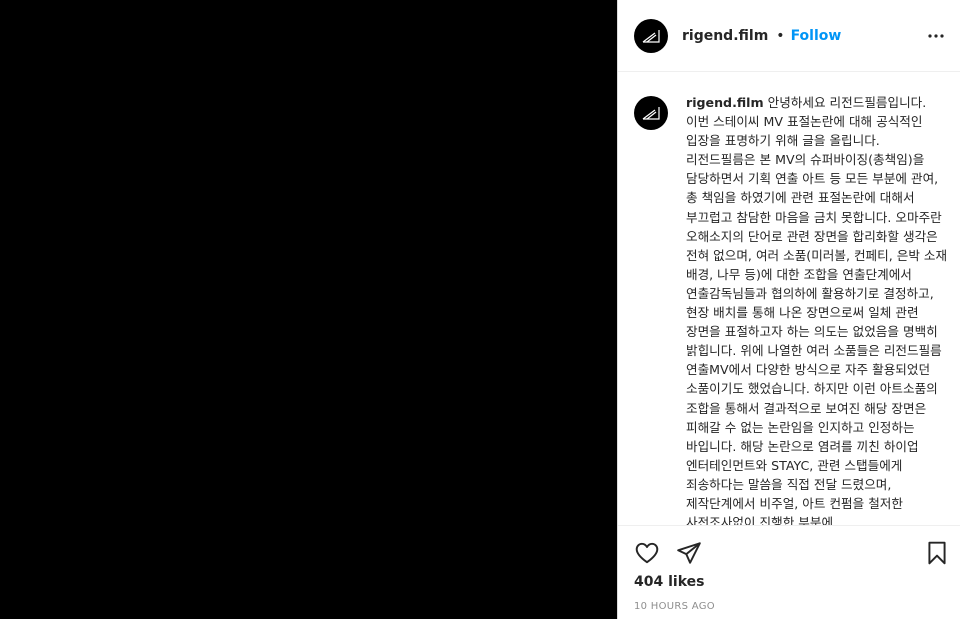 The height and width of the screenshot is (619, 960). Describe the element at coordinates (816, 36) in the screenshot. I see `follow-button: Follow` at that location.